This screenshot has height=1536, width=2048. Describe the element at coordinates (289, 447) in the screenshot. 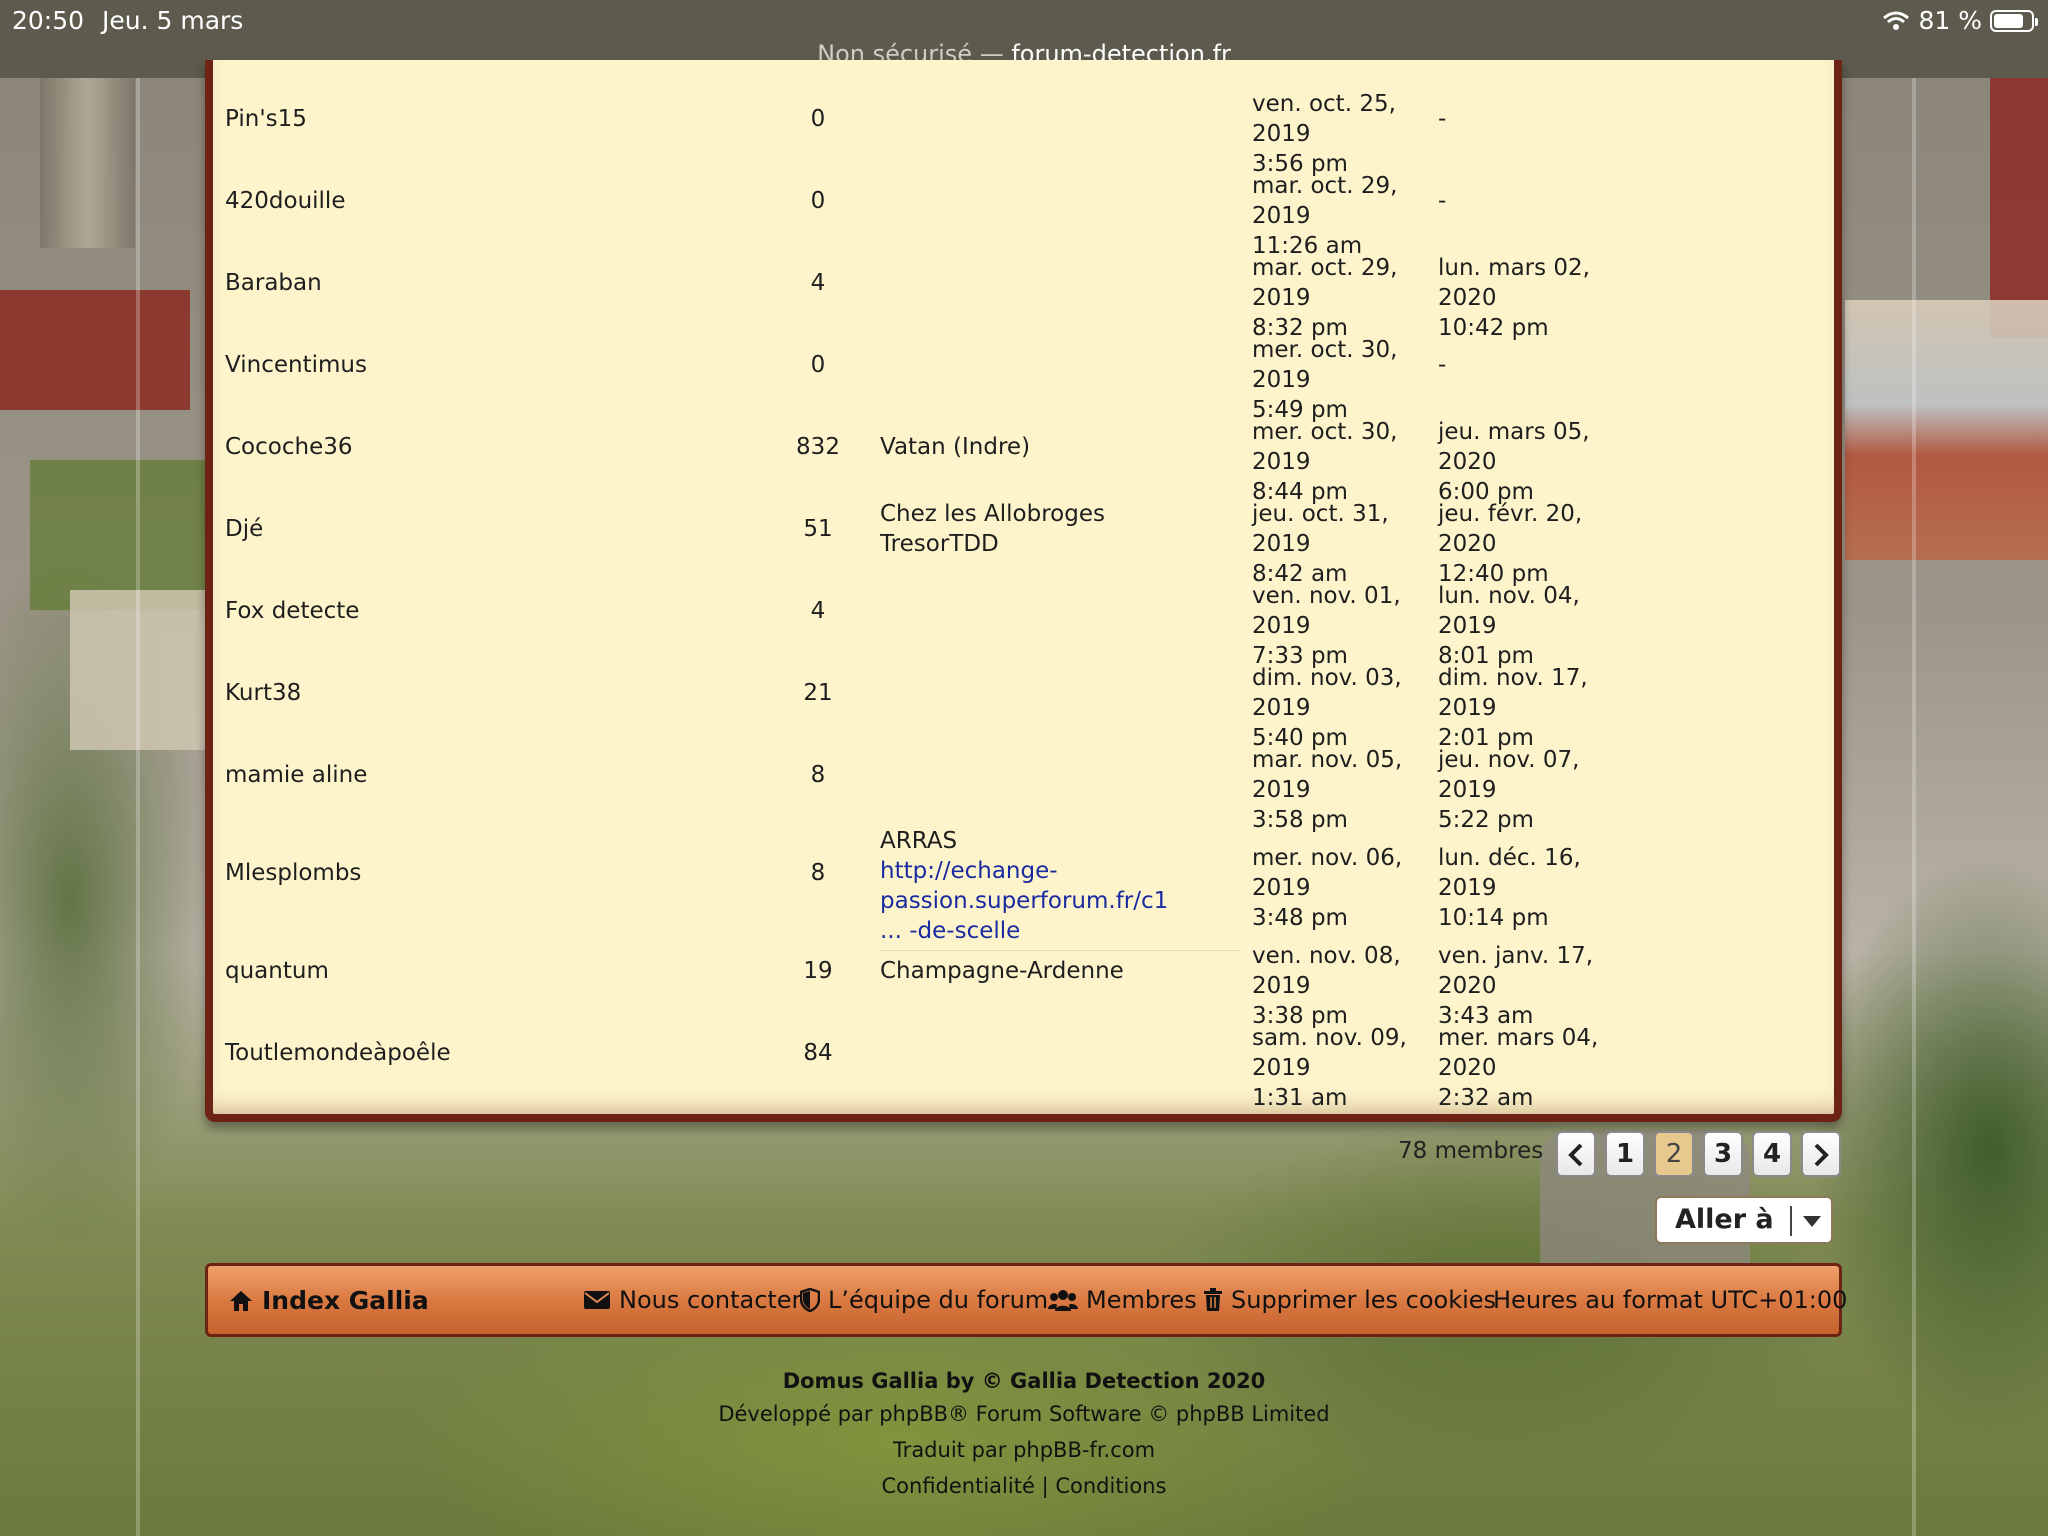

I see `member-name: Cocoche36` at that location.